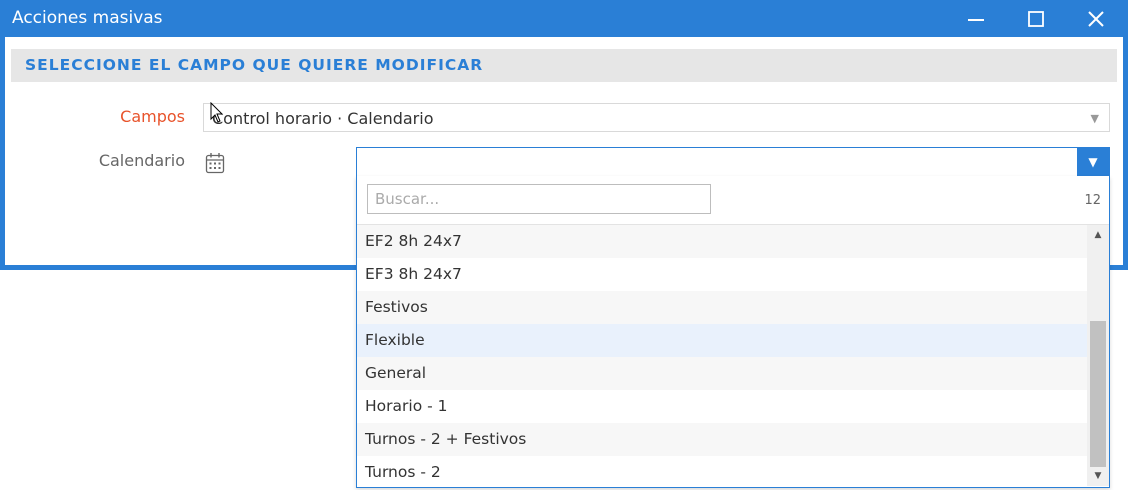 Image resolution: width=1130 pixels, height=490 pixels. What do you see at coordinates (1098, 394) in the screenshot?
I see `scrollbar-thumb` at bounding box center [1098, 394].